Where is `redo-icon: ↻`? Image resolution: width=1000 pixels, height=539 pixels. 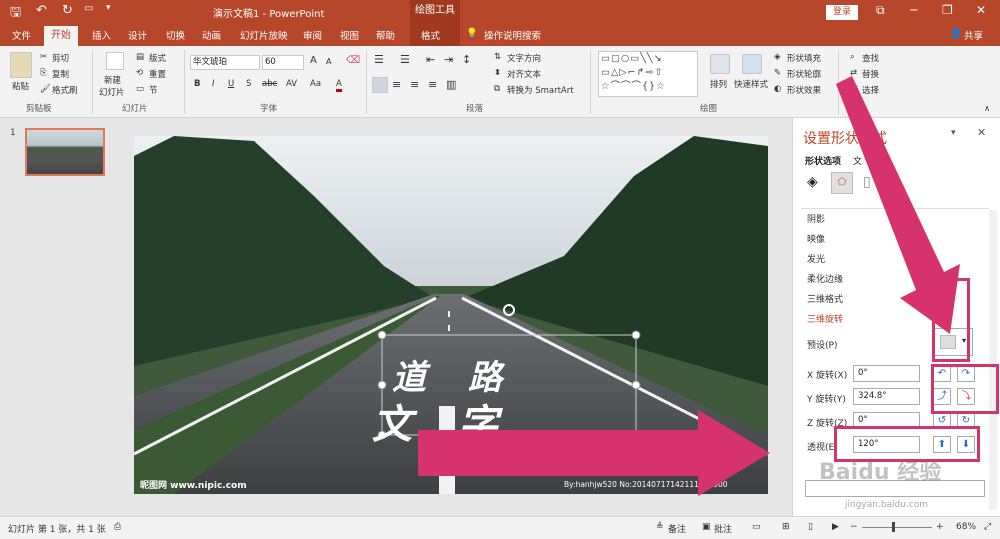
redo-icon: ↻ is located at coordinates (67, 10).